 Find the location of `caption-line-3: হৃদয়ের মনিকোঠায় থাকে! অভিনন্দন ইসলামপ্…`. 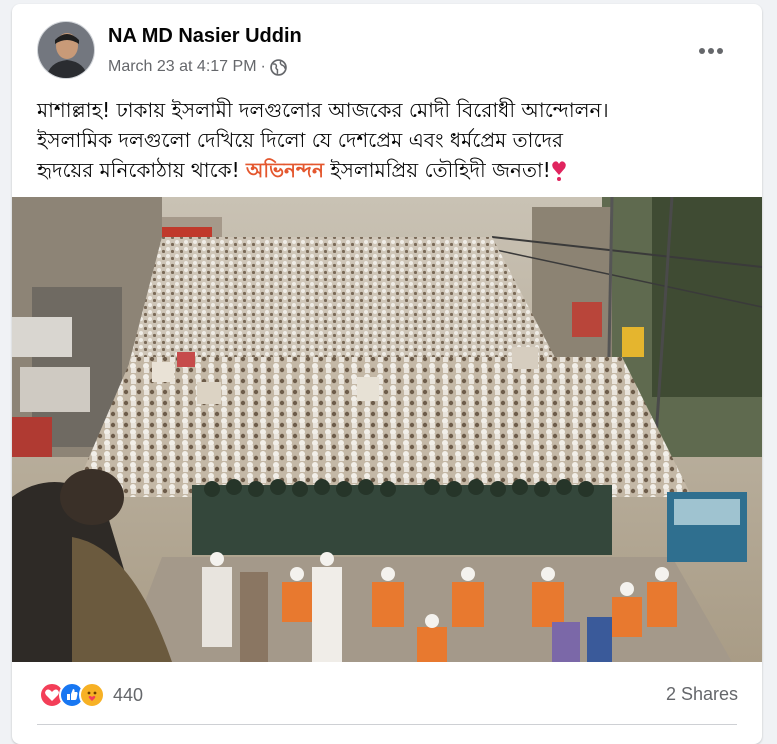

caption-line-3: হৃদয়ের মনিকোঠায় থাকে! অভিনন্দন ইসলামপ্… is located at coordinates (392, 170).